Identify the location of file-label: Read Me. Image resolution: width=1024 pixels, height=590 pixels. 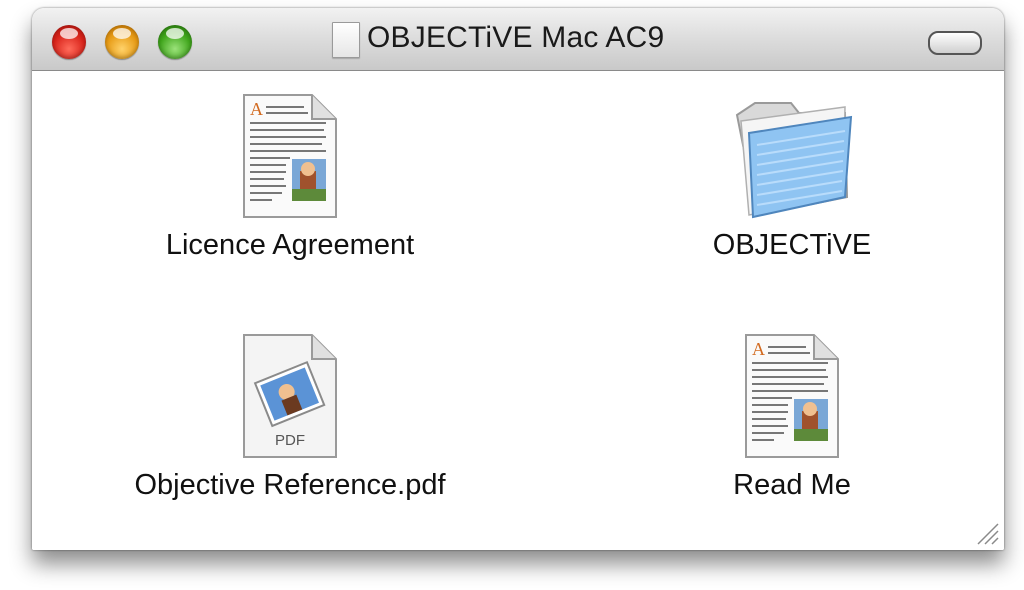
(792, 485).